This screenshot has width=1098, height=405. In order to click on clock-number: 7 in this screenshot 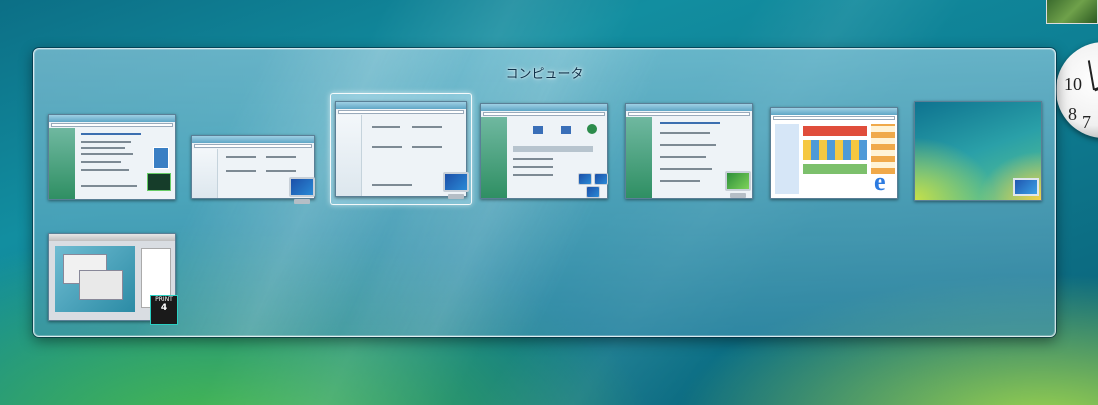, I will do `click(1086, 122)`.